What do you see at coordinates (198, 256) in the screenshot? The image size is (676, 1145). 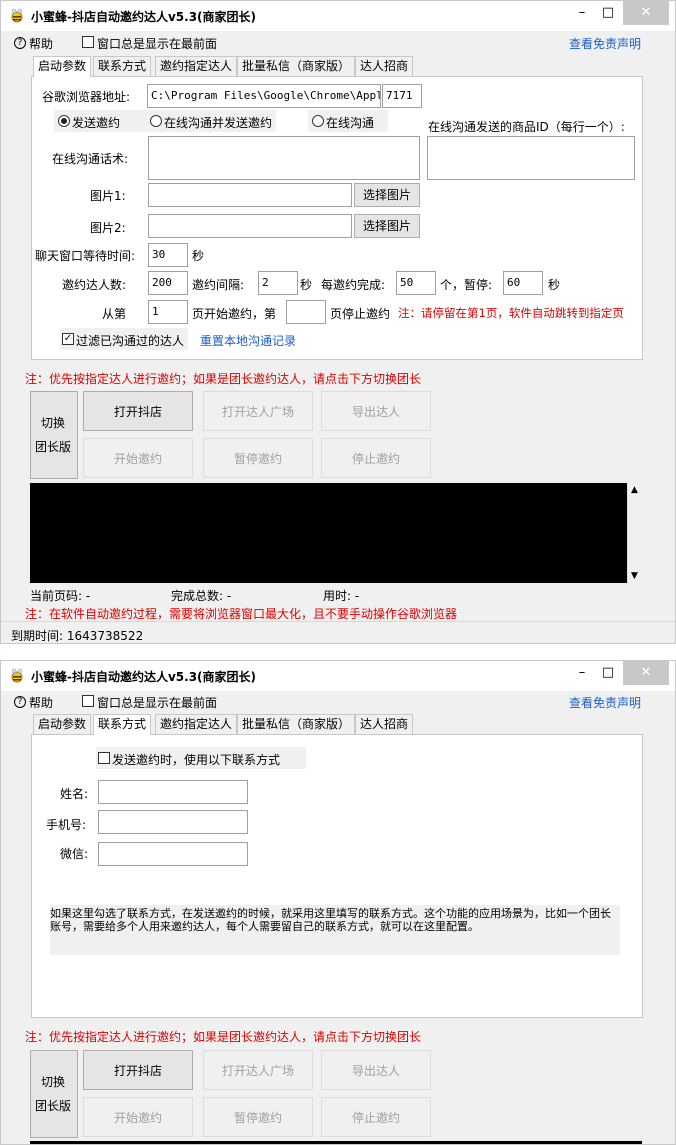 I see `wait-time-unit: 秒` at bounding box center [198, 256].